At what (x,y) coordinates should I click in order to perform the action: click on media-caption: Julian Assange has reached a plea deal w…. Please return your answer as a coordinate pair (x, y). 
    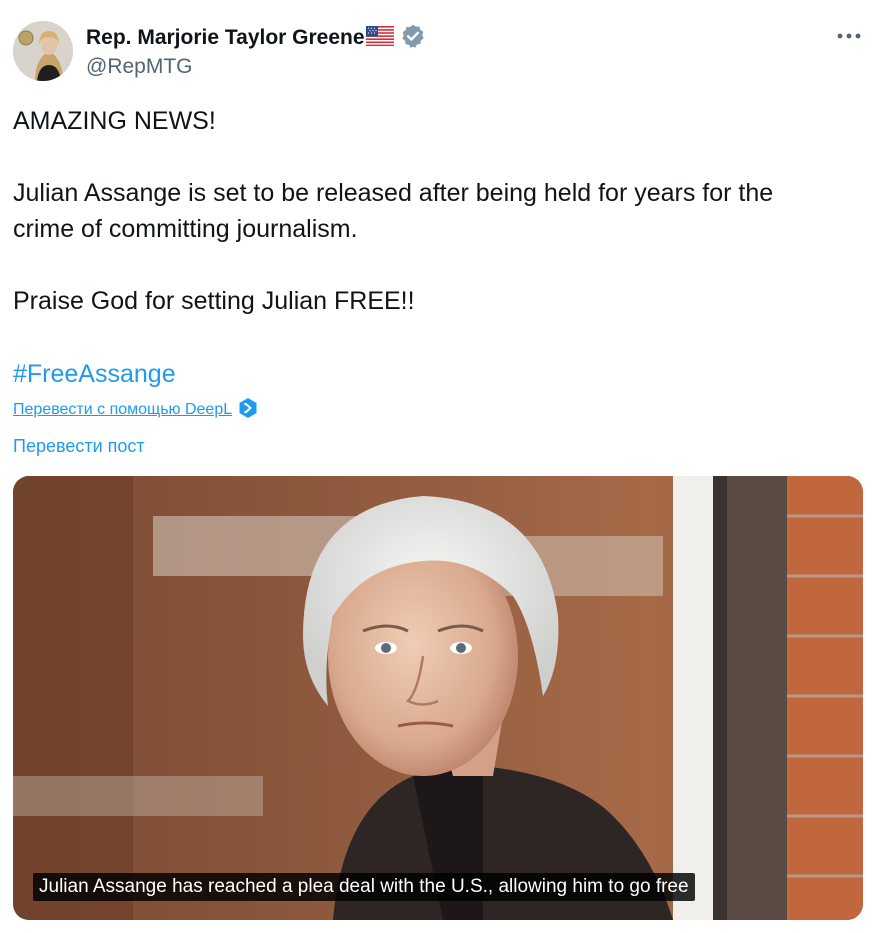
    Looking at the image, I should click on (364, 887).